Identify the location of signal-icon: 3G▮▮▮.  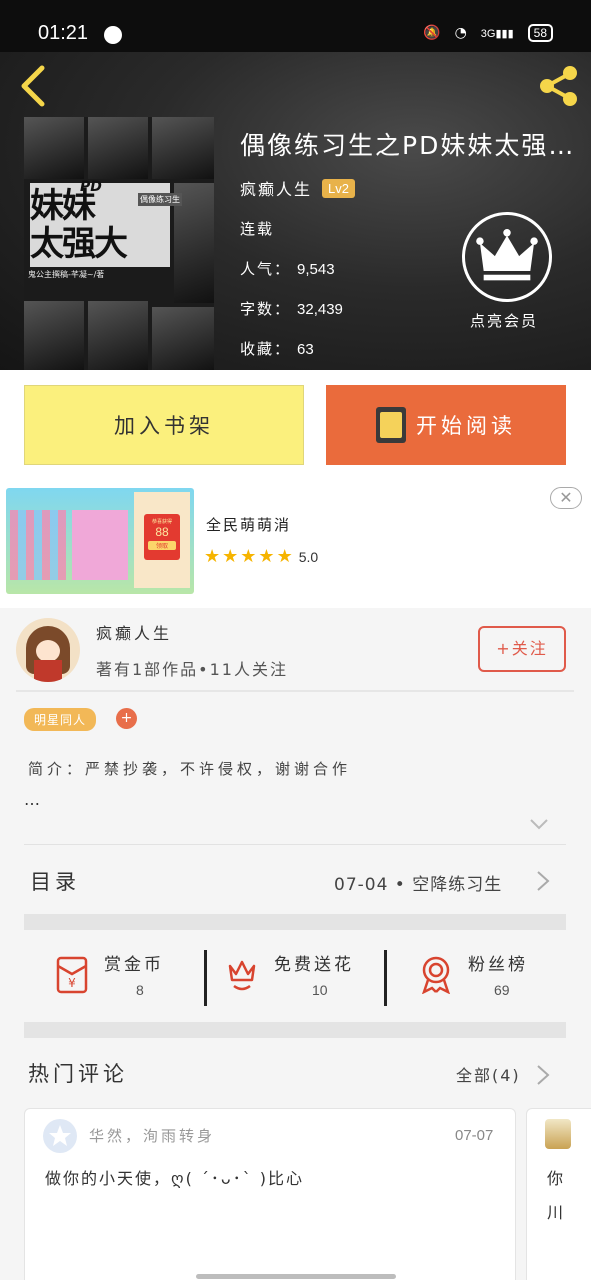
(497, 33).